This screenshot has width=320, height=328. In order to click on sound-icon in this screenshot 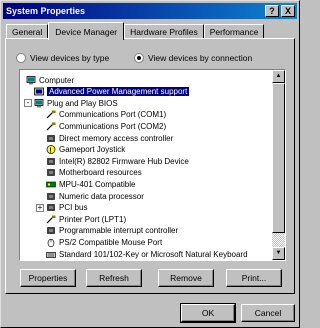, I will do `click(51, 184)`.